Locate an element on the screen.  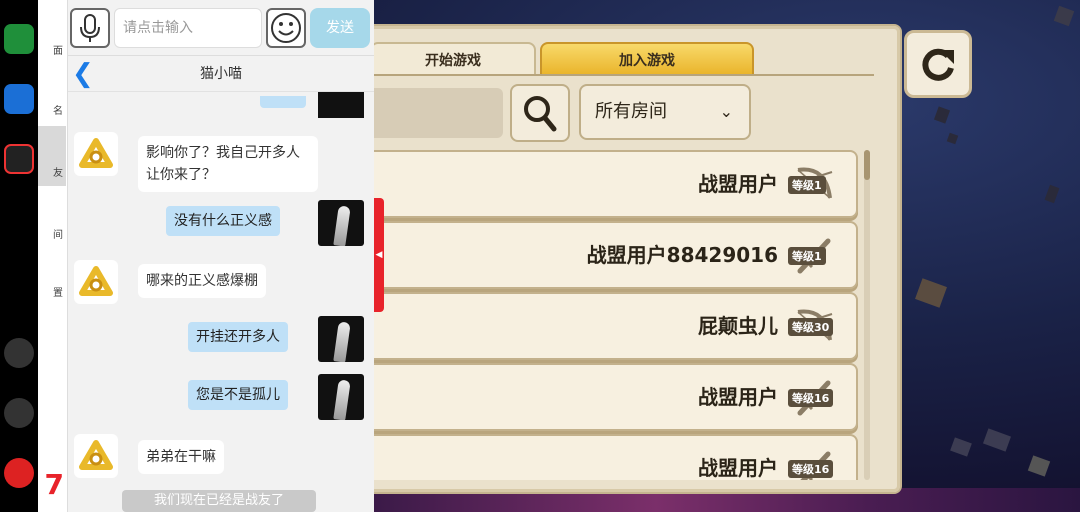
message-bubble-outgoing: 您是不是孤儿 is located at coordinates (238, 395).